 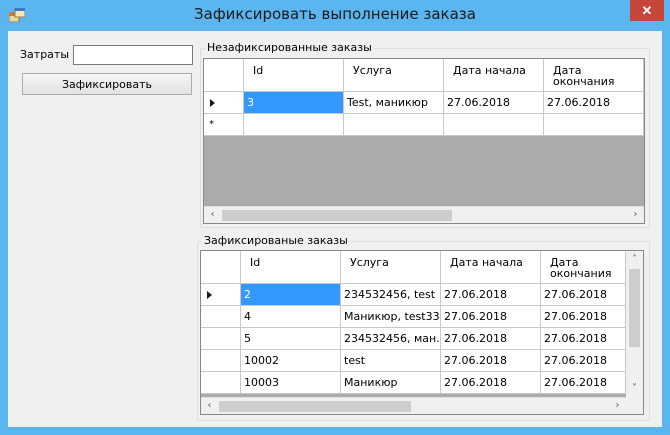 I want to click on window-title: Зафиксировать выполнение заказа, so click(x=335, y=14).